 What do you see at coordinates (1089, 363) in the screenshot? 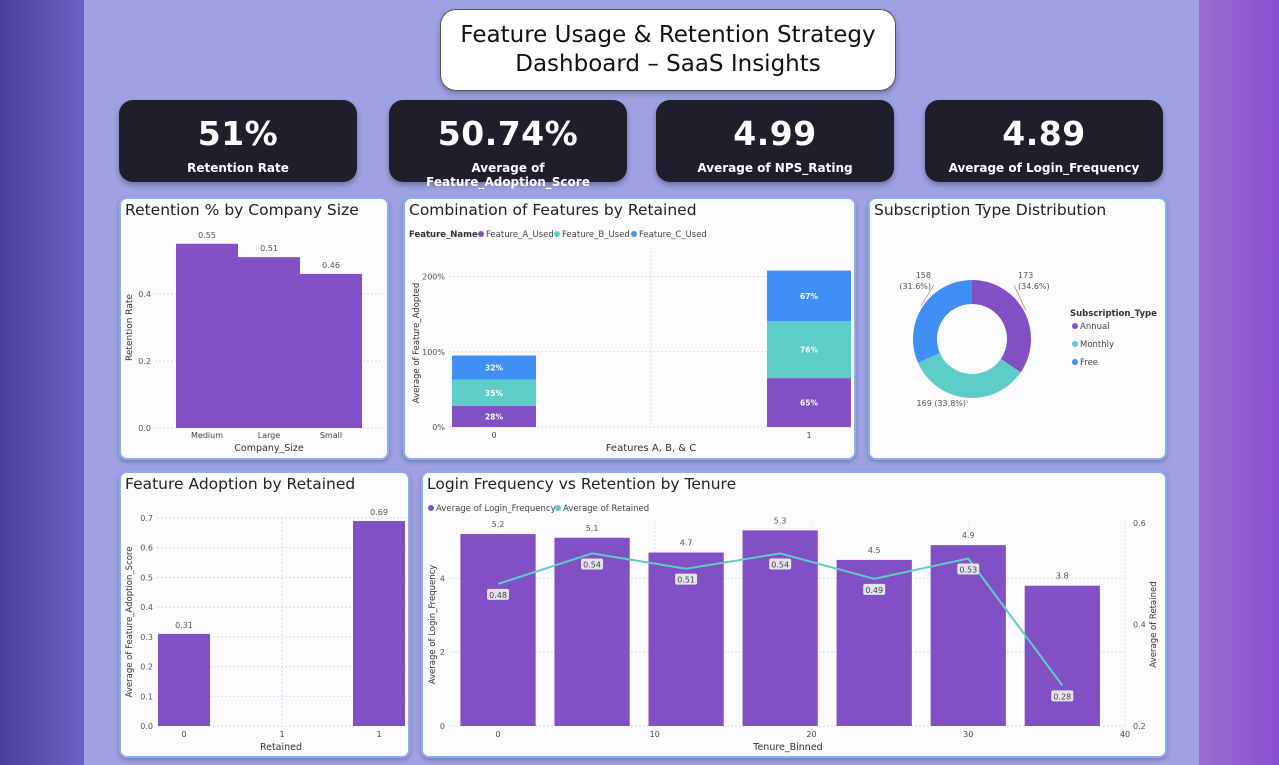
I see `legend-label: Free` at bounding box center [1089, 363].